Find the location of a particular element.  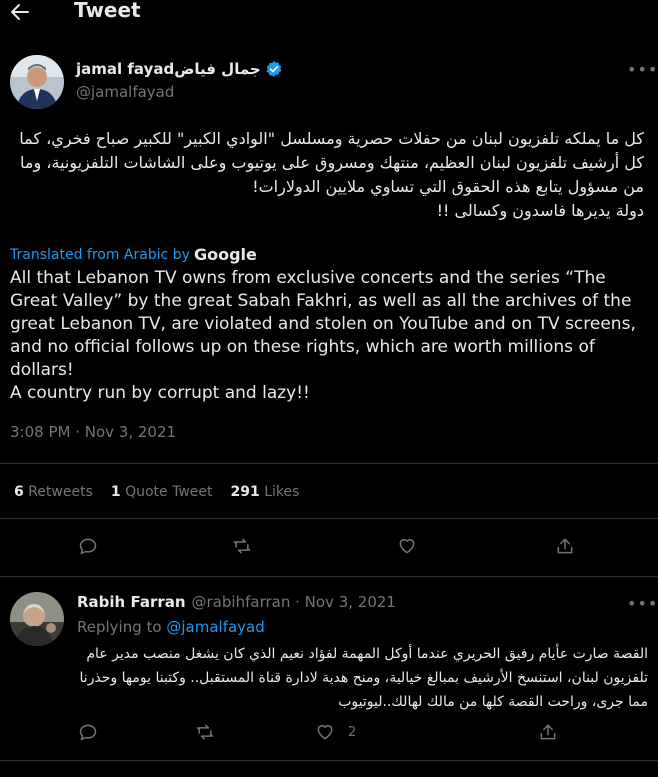

reply-author-row: Rabih Farran @rabihfarran · Nov 3, 2021 is located at coordinates (236, 602).